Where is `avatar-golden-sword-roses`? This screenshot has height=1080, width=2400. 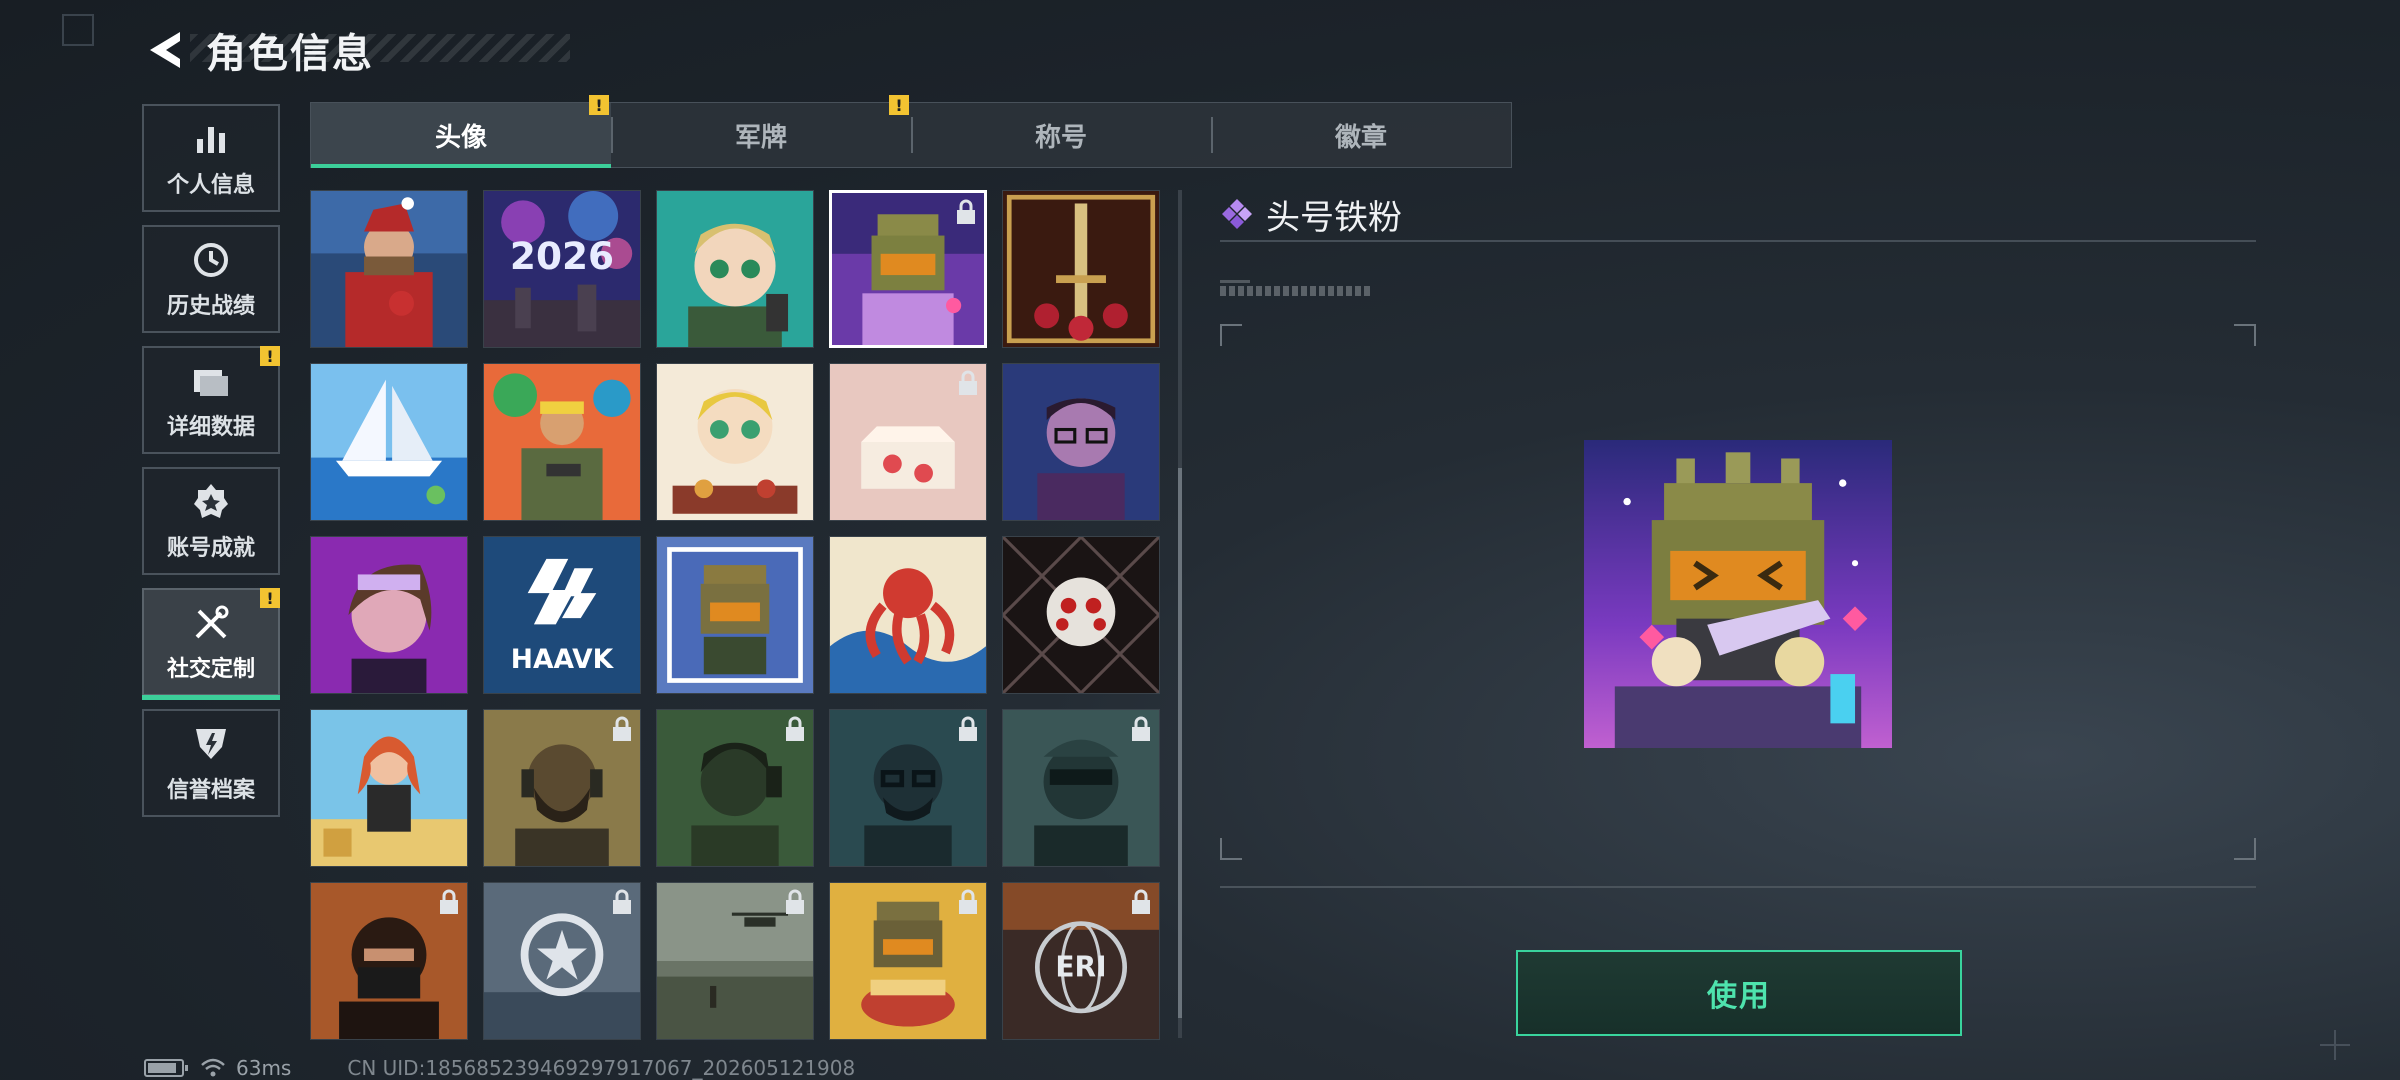 avatar-golden-sword-roses is located at coordinates (1081, 269).